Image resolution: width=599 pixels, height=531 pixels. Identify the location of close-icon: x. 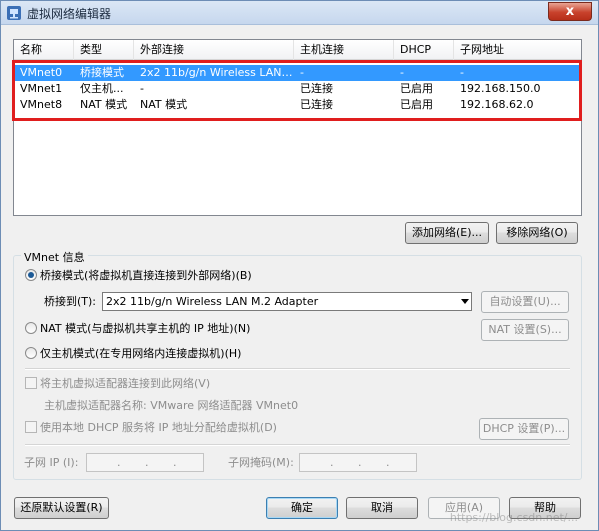
(570, 11).